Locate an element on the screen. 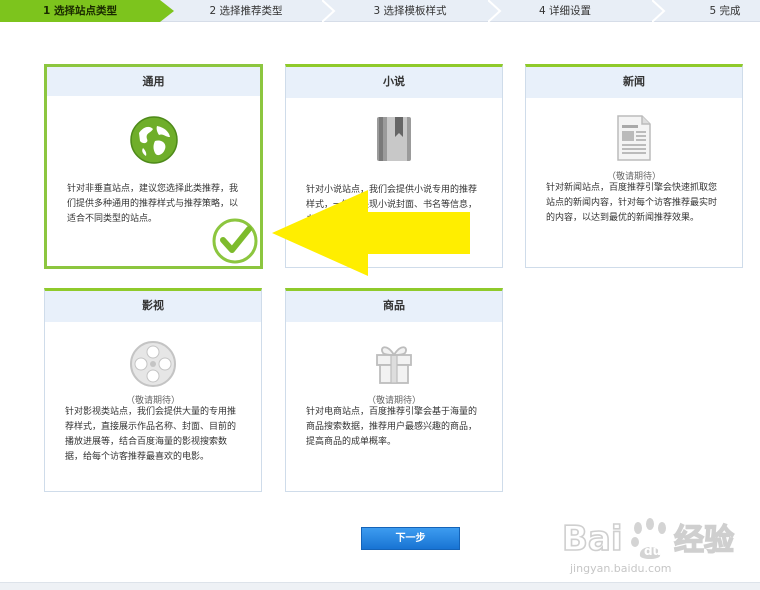 This screenshot has height=590, width=760. step-5-label: 5 完成 is located at coordinates (725, 11).